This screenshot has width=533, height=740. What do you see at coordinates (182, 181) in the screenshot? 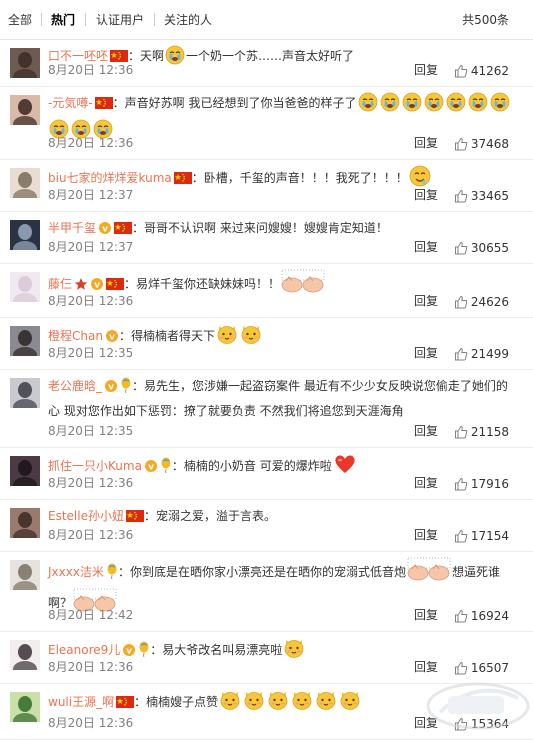
I see `flag-cn-icon` at bounding box center [182, 181].